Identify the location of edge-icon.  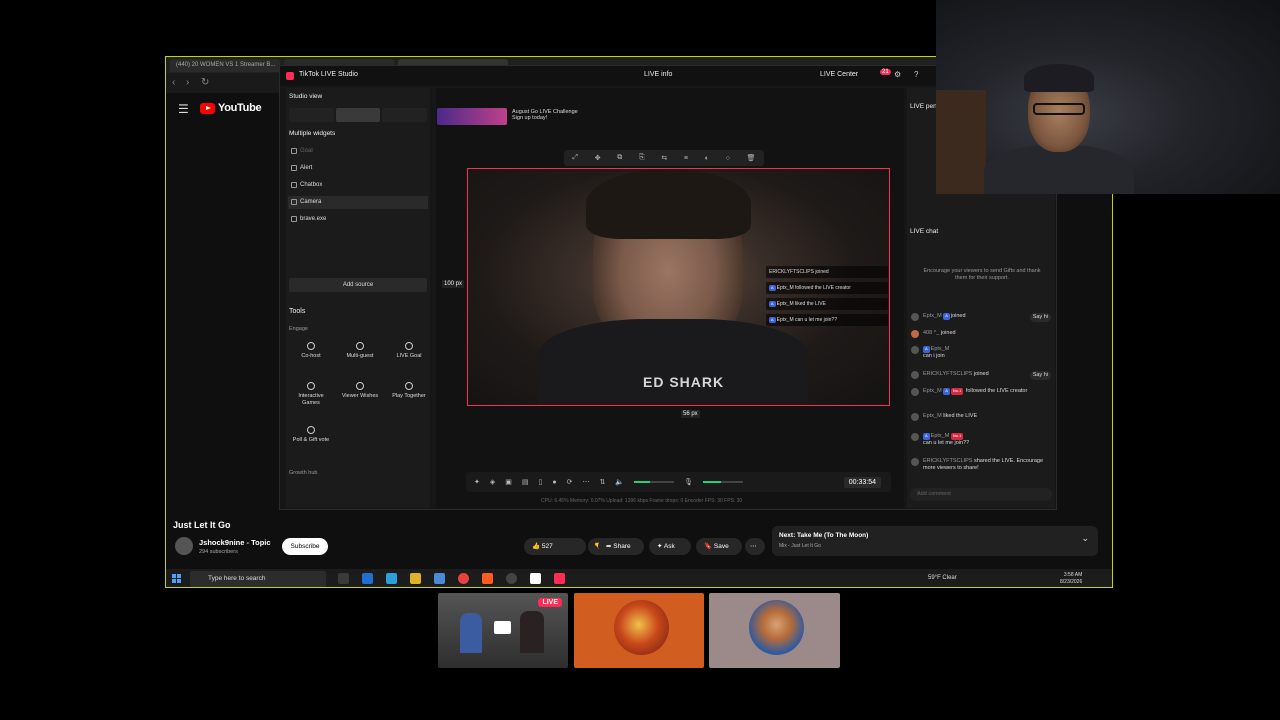
(367, 578).